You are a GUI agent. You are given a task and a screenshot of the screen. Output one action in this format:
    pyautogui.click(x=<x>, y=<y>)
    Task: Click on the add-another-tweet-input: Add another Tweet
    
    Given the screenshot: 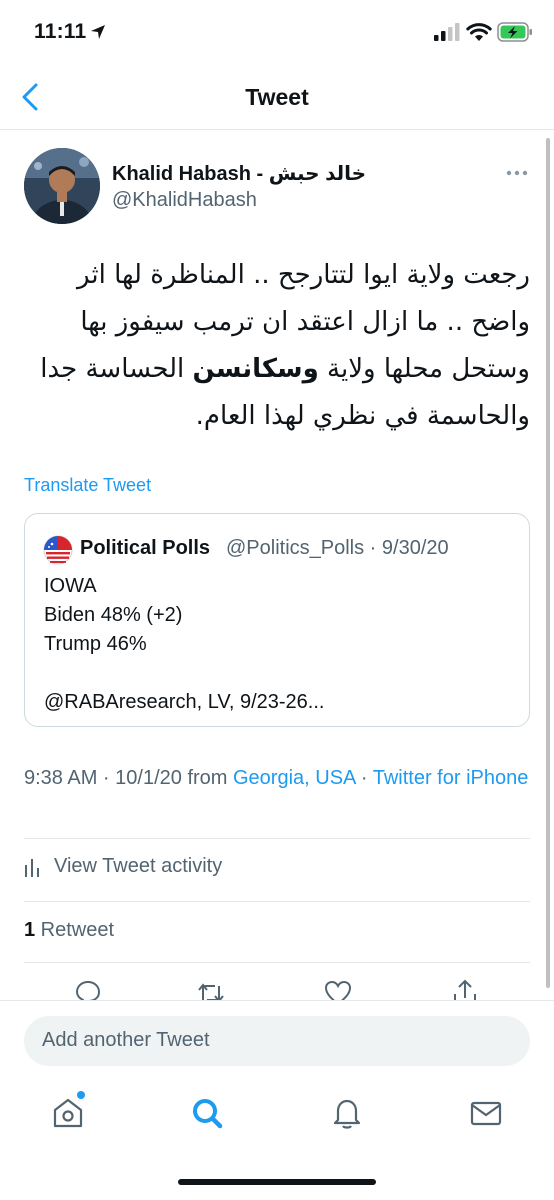 What is the action you would take?
    pyautogui.click(x=277, y=1041)
    